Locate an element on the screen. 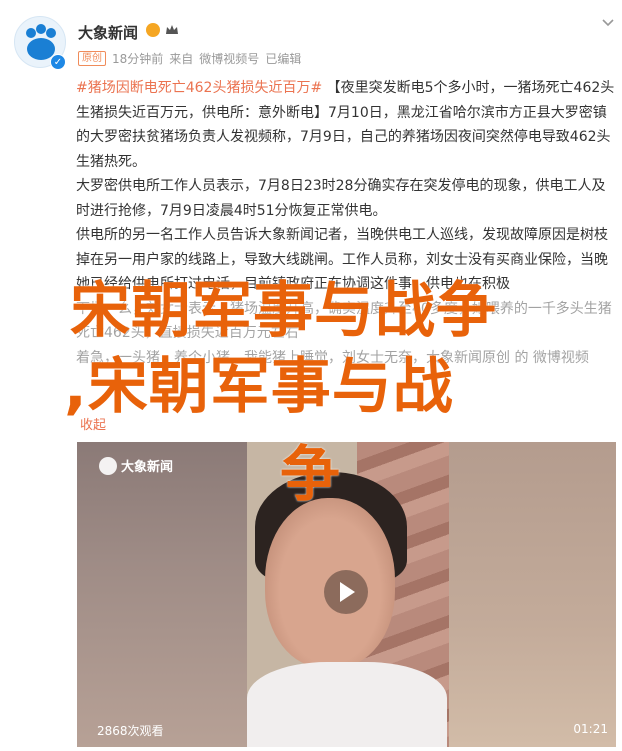 This screenshot has width=622, height=751. video-blur-left is located at coordinates (162, 594).